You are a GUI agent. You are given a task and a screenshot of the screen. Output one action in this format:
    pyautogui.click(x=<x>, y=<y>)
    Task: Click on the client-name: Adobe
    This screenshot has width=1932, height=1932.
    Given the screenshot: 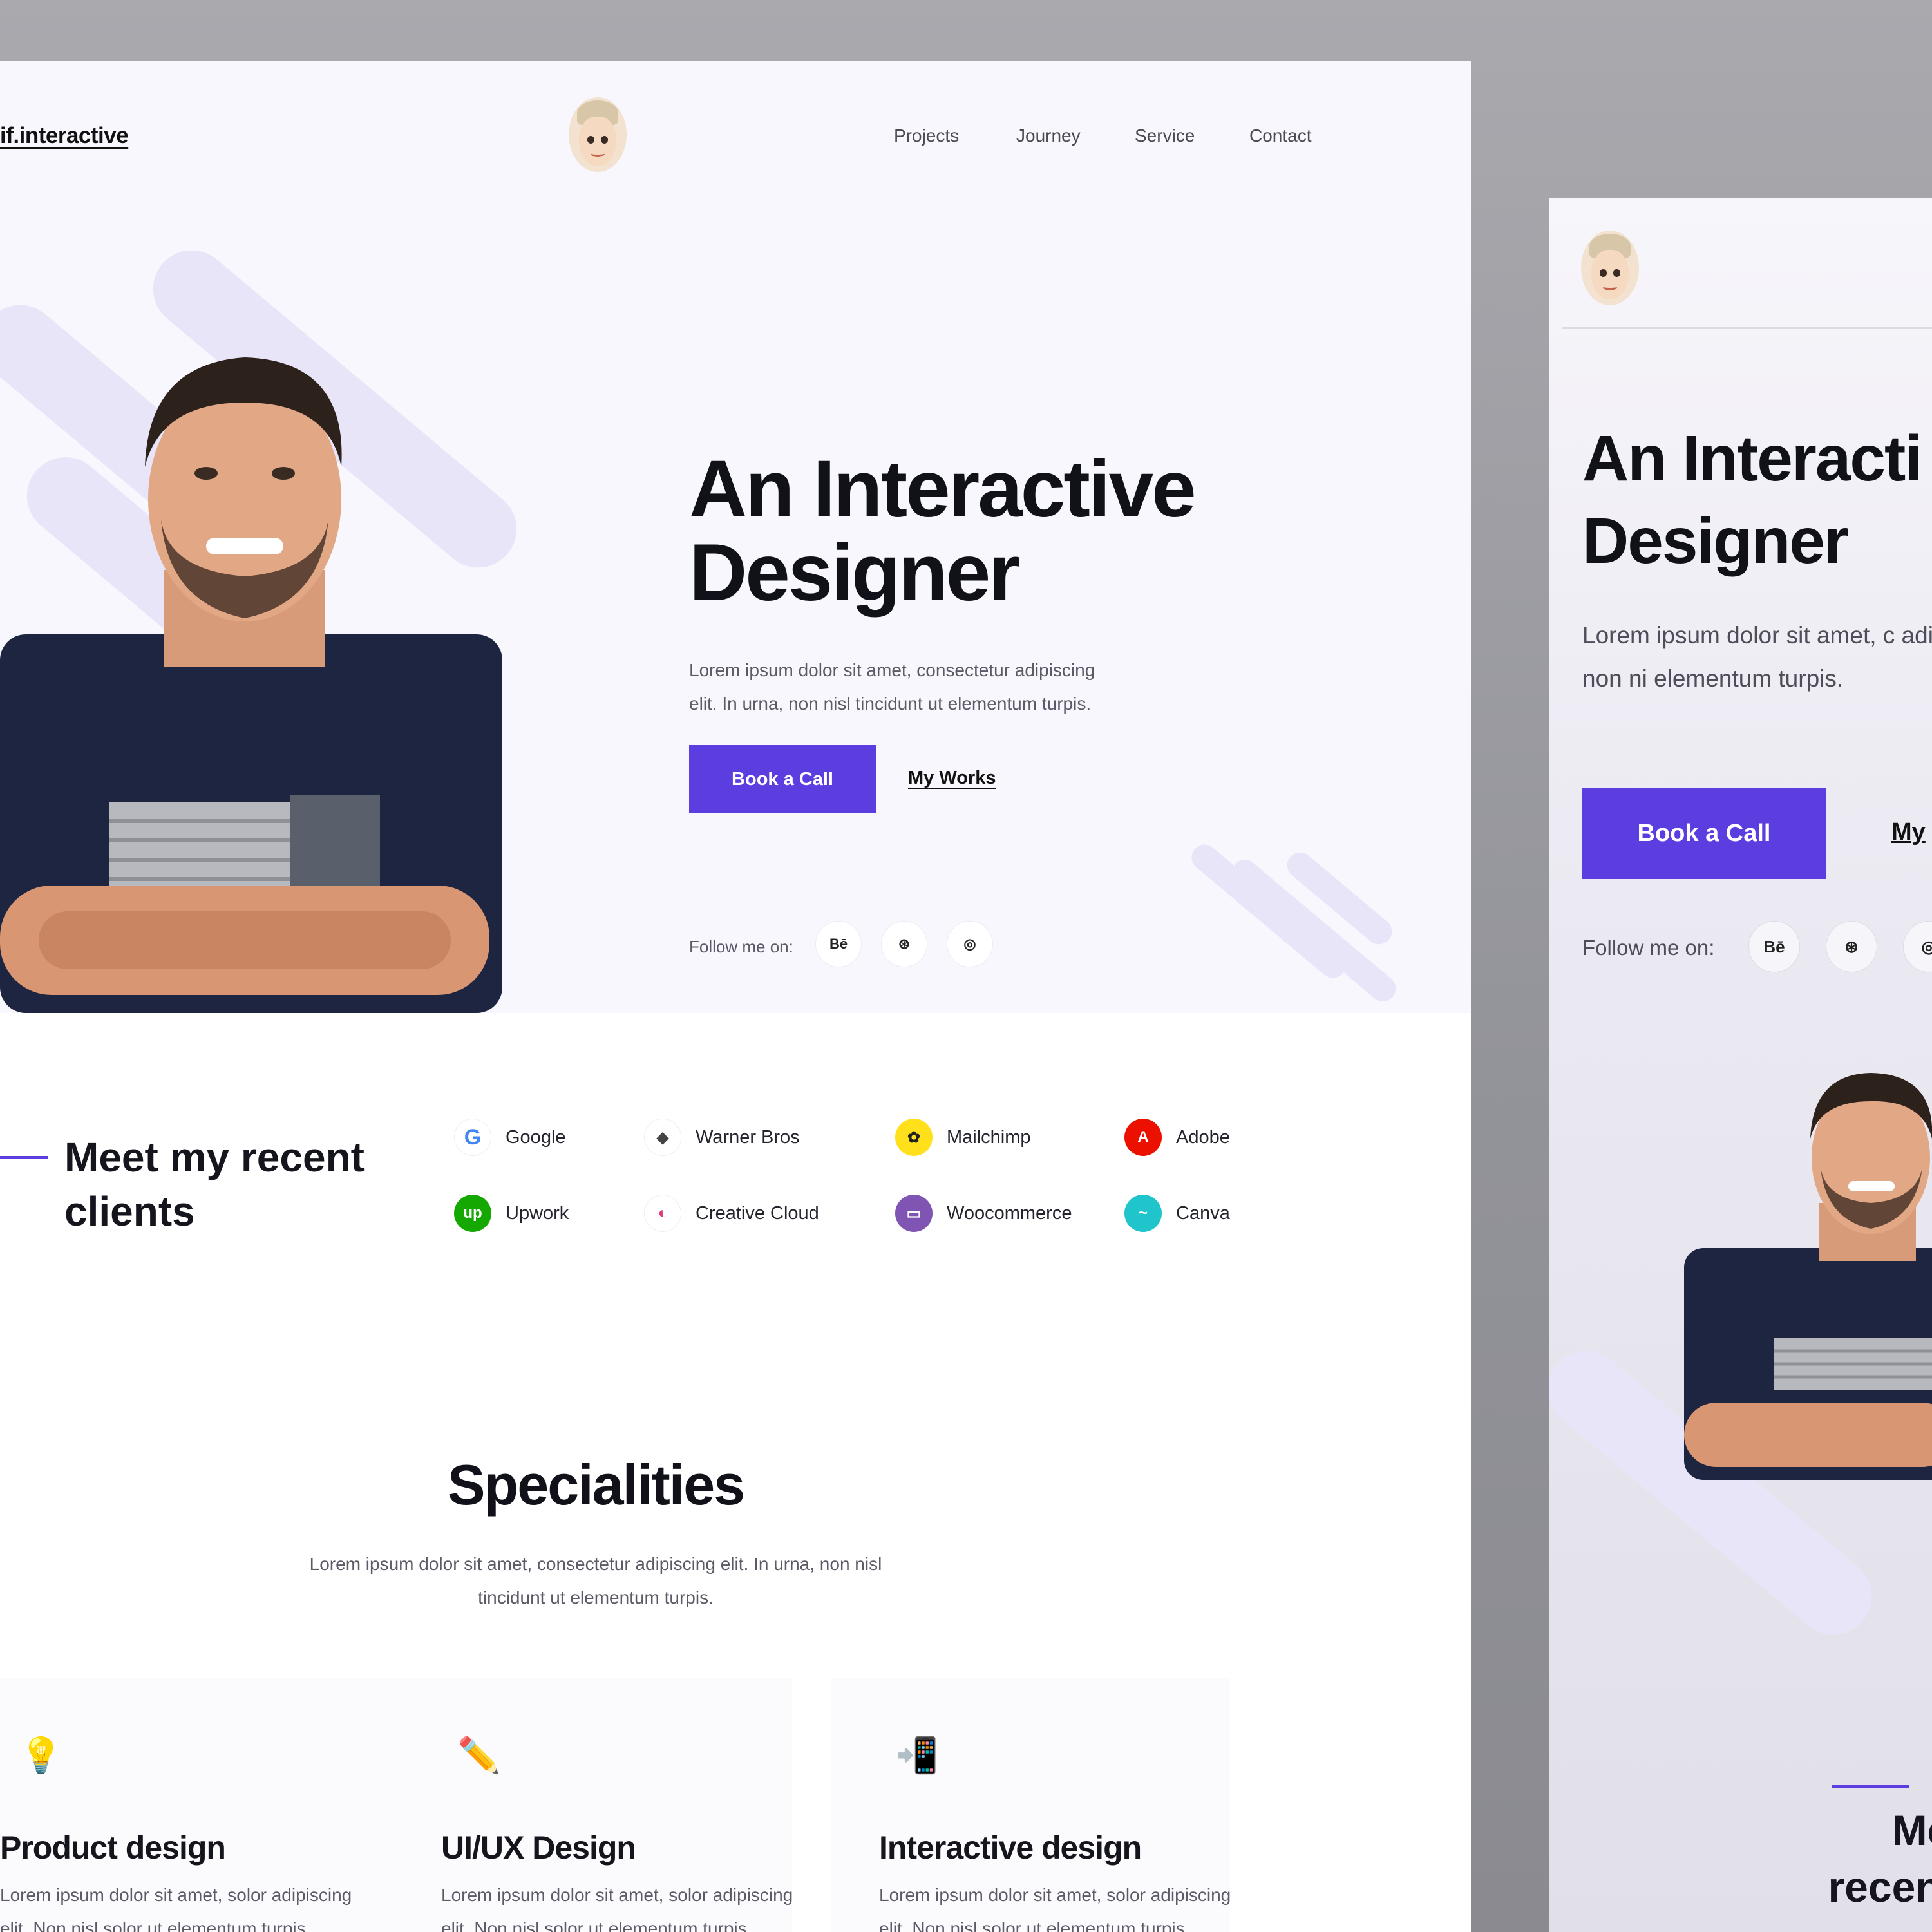 What is the action you would take?
    pyautogui.click(x=1203, y=1137)
    